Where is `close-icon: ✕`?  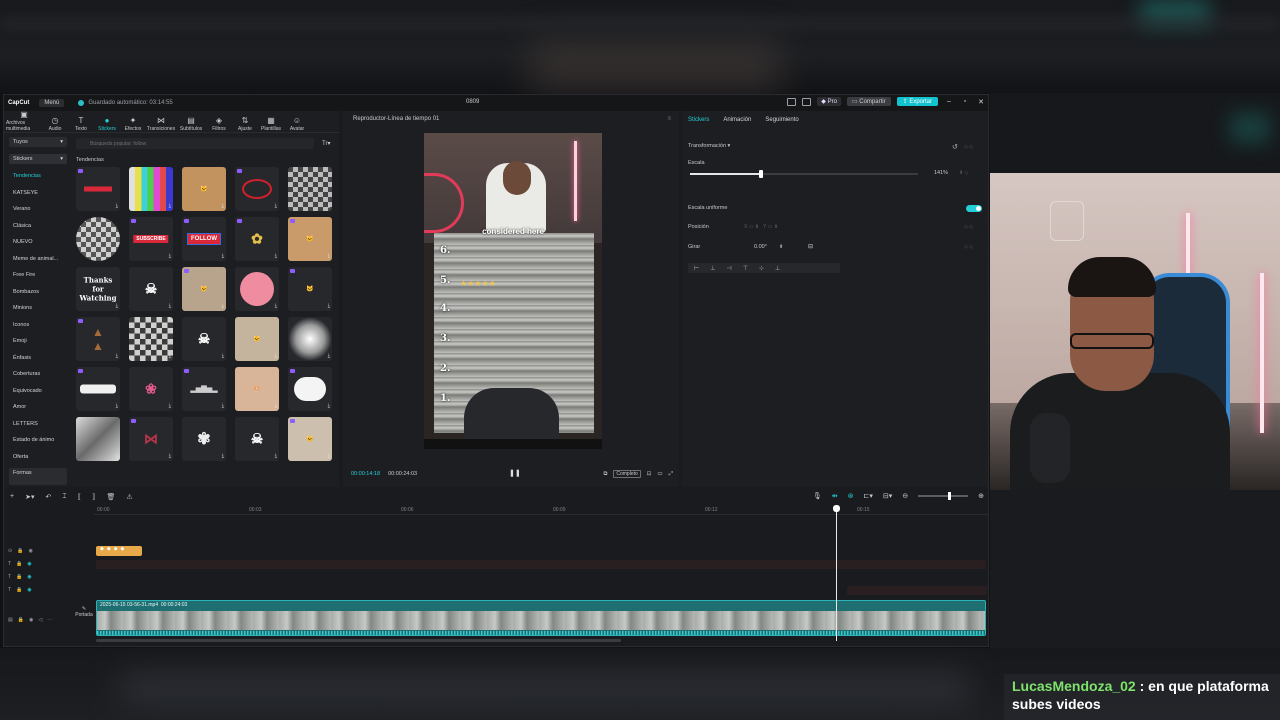 close-icon: ✕ is located at coordinates (981, 102).